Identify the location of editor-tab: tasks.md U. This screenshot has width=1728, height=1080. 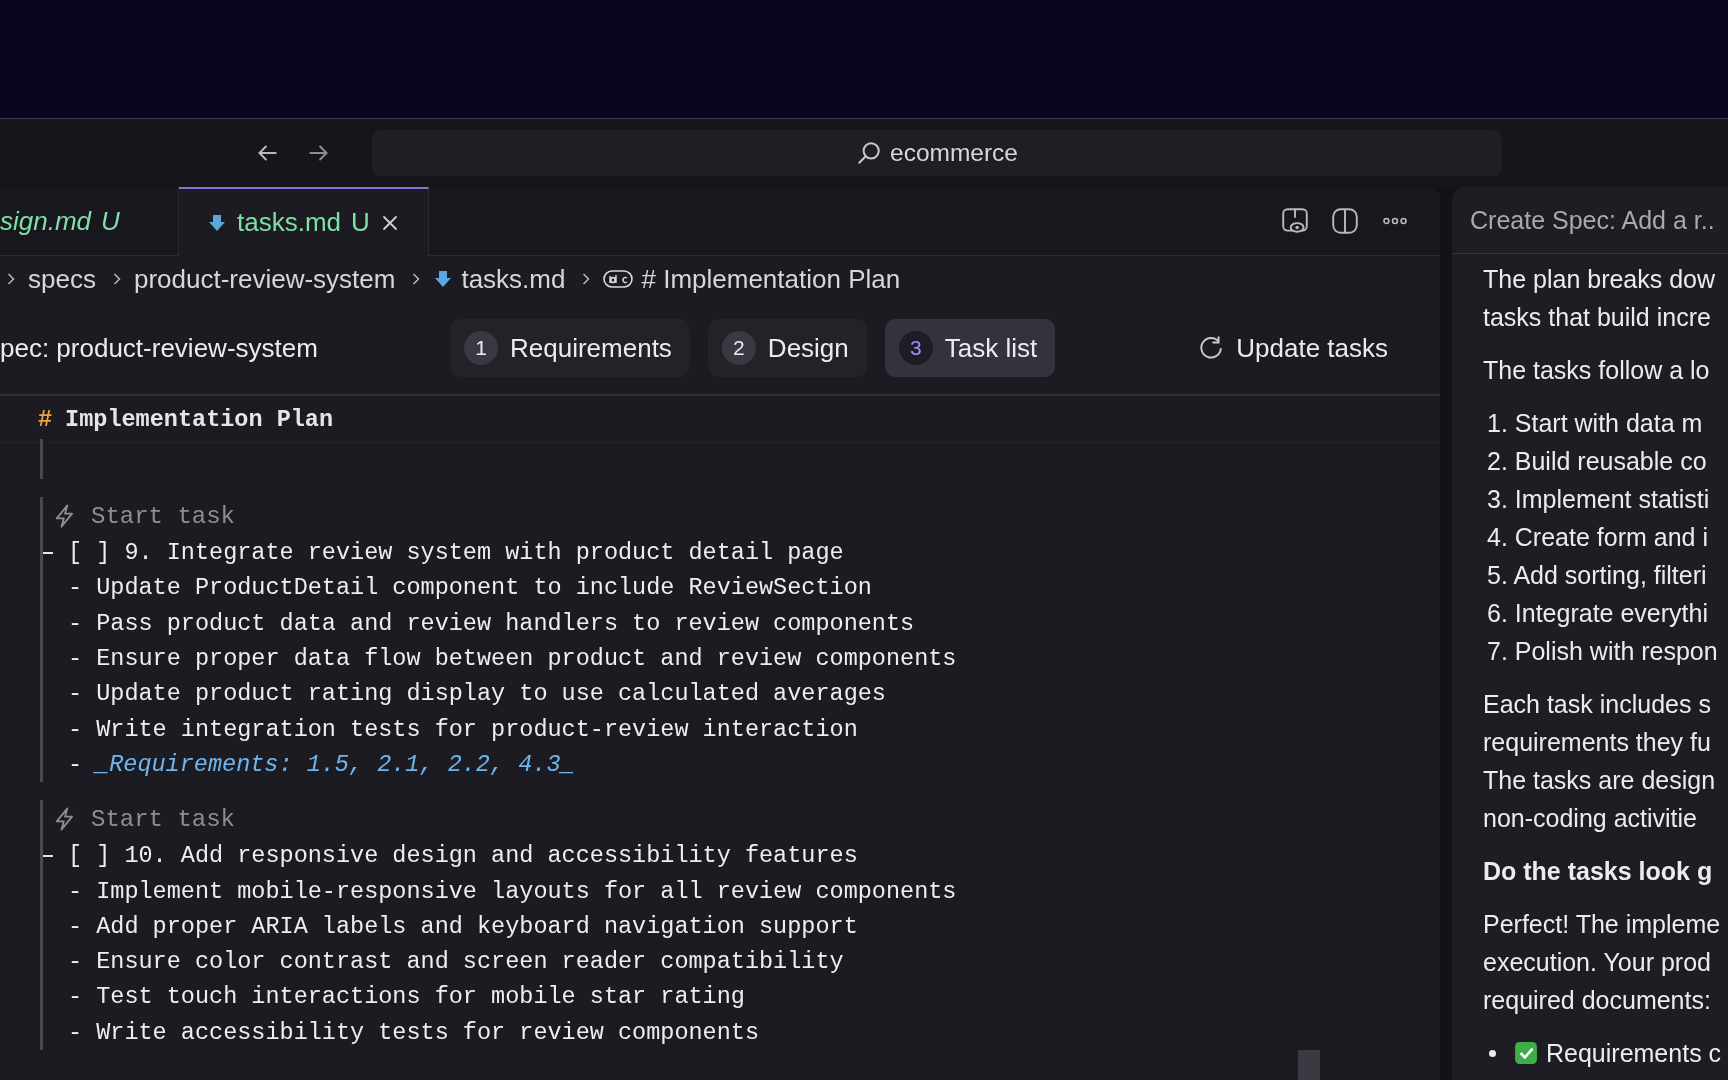
(304, 221).